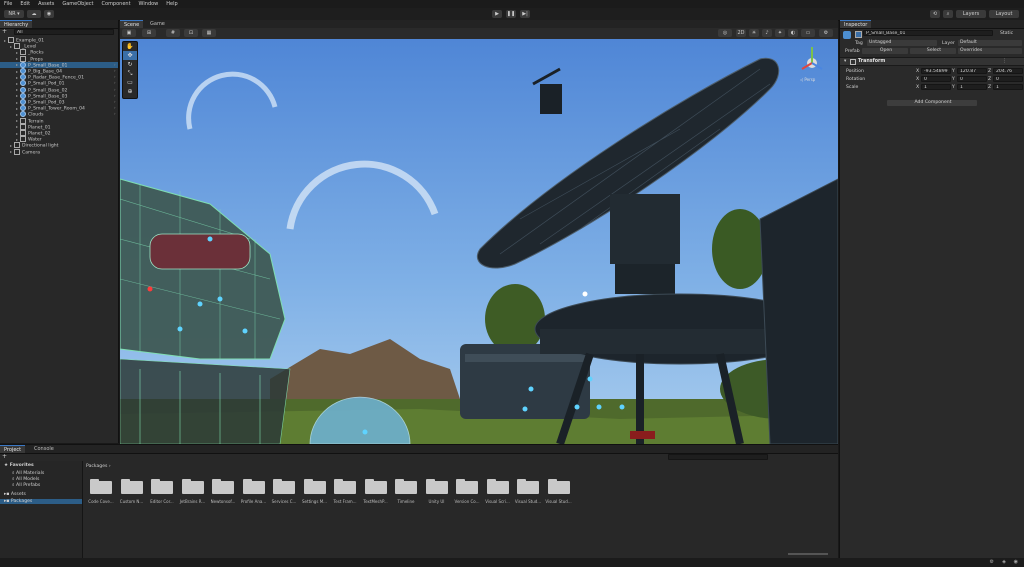 The width and height of the screenshot is (1024, 567). I want to click on hand-tool-icon: ✋, so click(130, 46).